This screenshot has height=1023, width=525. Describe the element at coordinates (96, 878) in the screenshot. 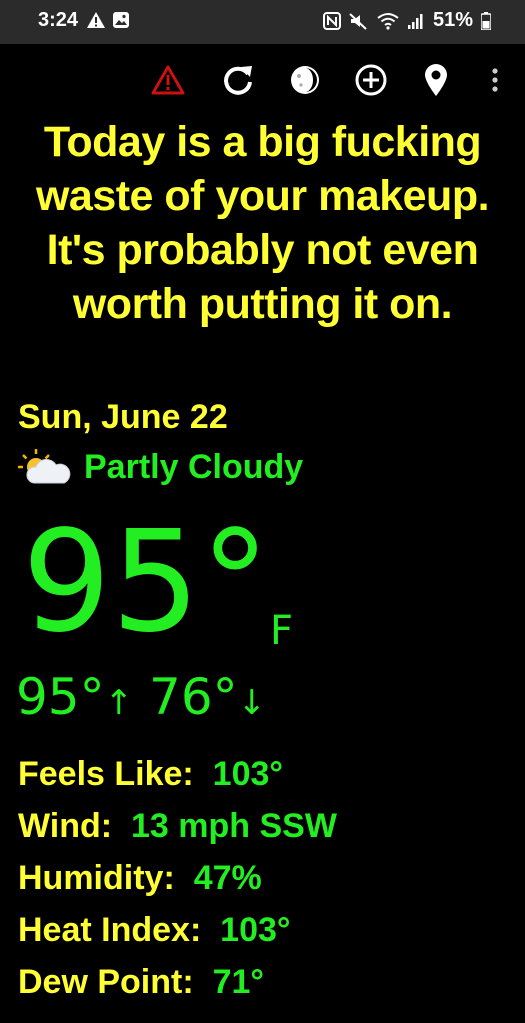

I see `detail-label: Humidity:` at that location.